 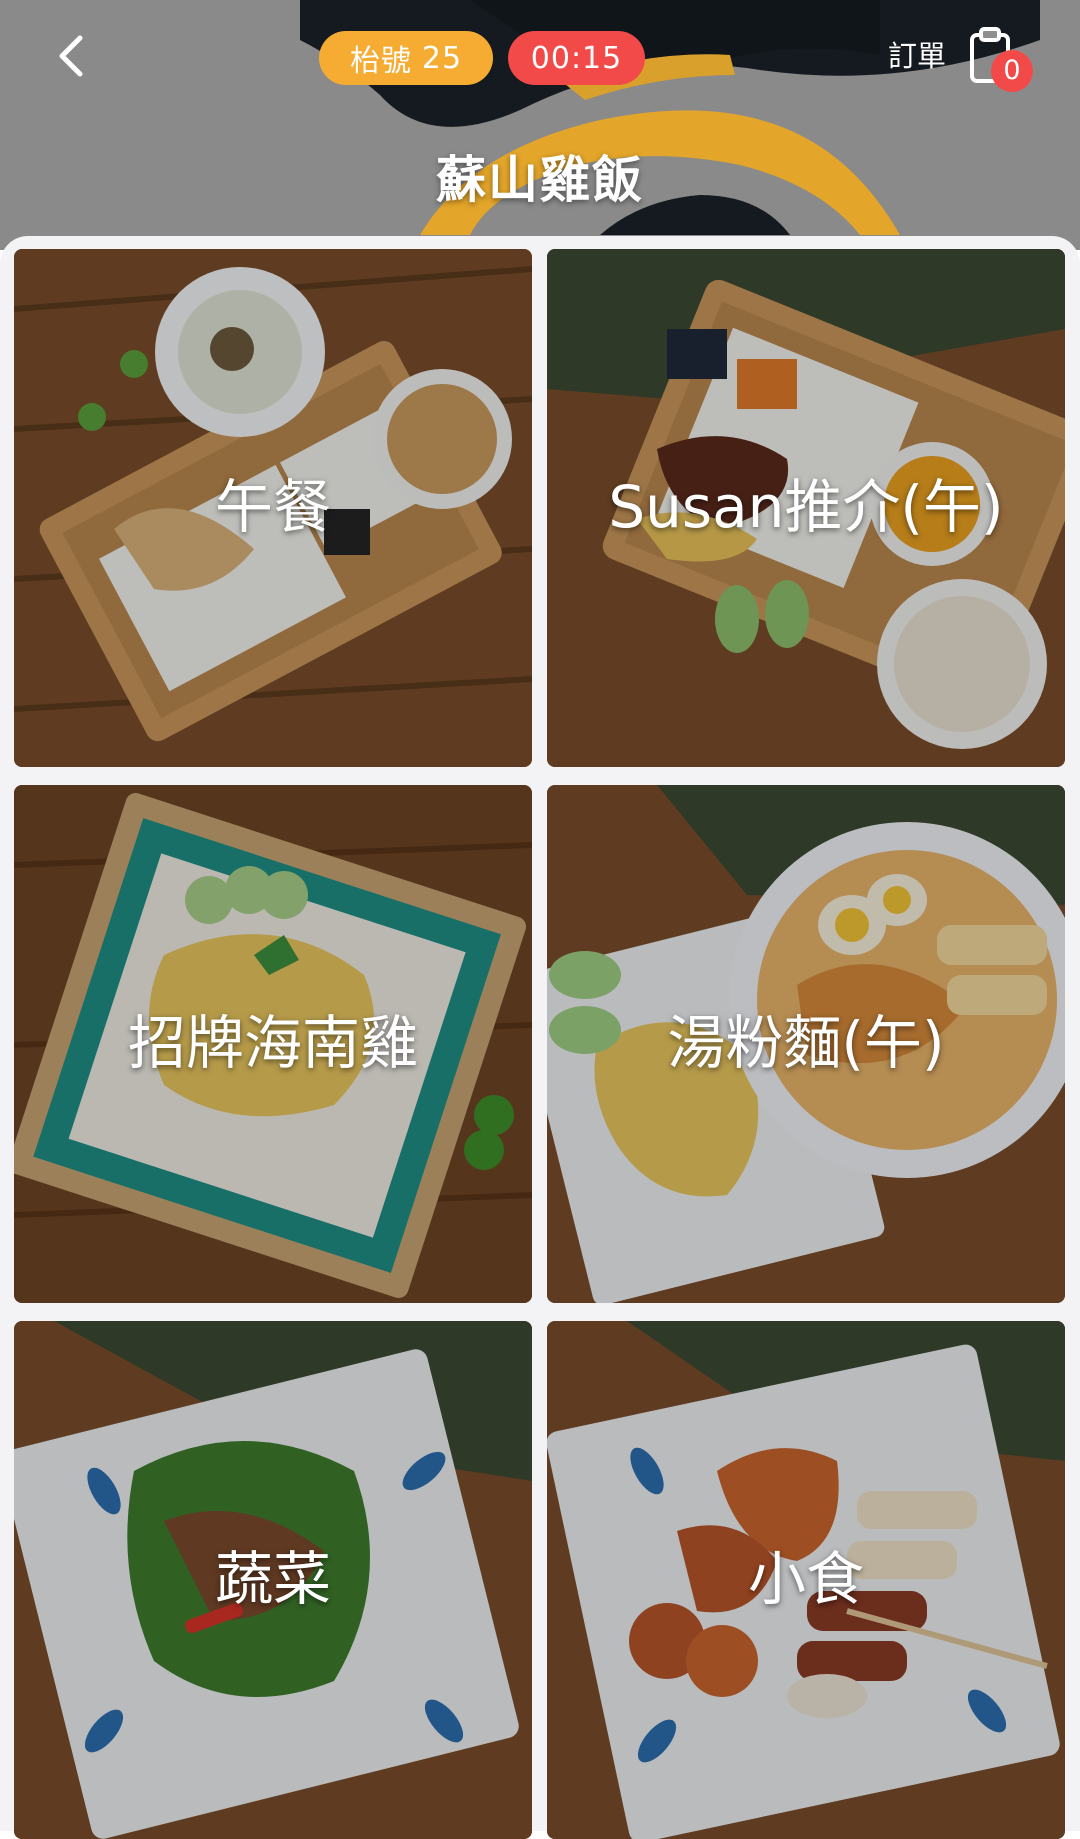 I want to click on category-tile-snacks: 小食, so click(x=806, y=1580).